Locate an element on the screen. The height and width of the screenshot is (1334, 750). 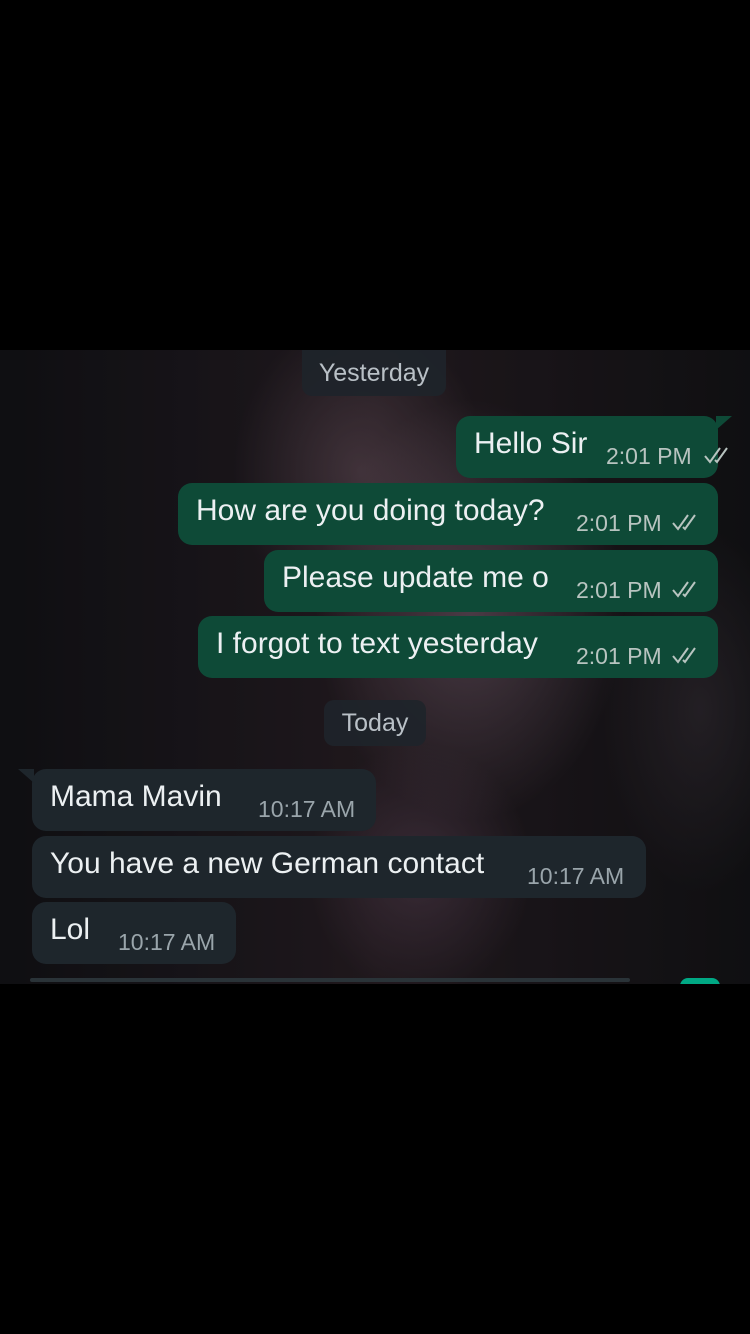
message-text: You have a new German contact is located at coordinates (267, 863).